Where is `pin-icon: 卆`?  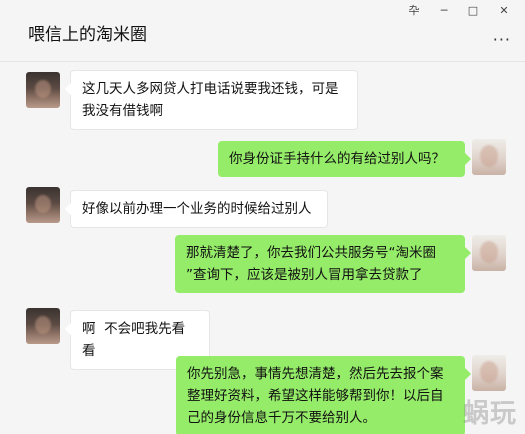 pin-icon: 卆 is located at coordinates (414, 11).